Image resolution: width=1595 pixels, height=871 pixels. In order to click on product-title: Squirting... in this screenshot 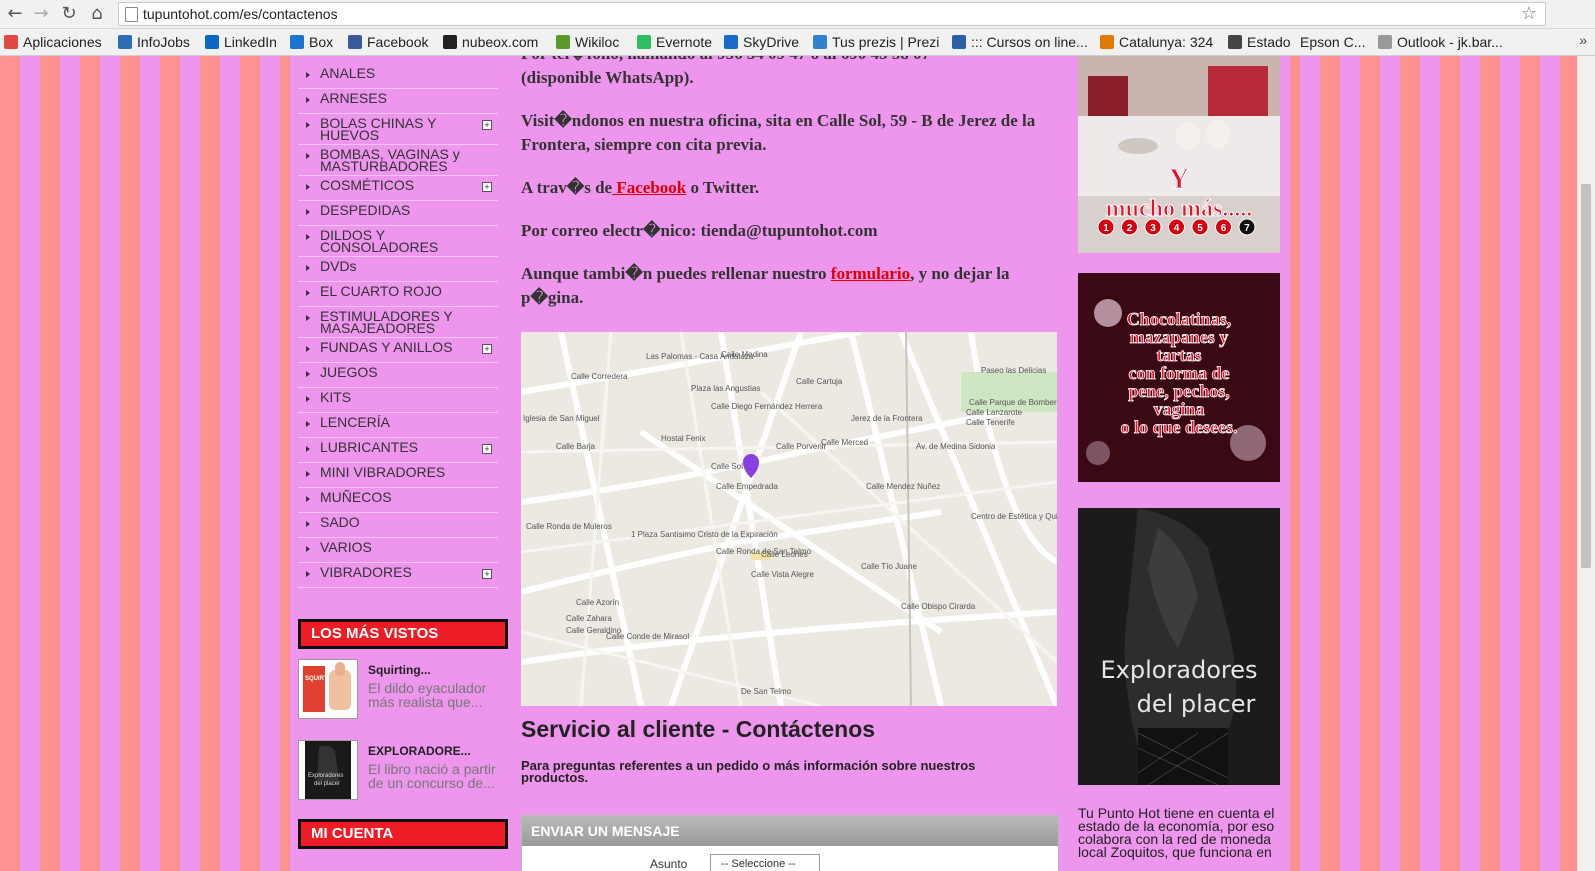, I will do `click(399, 670)`.